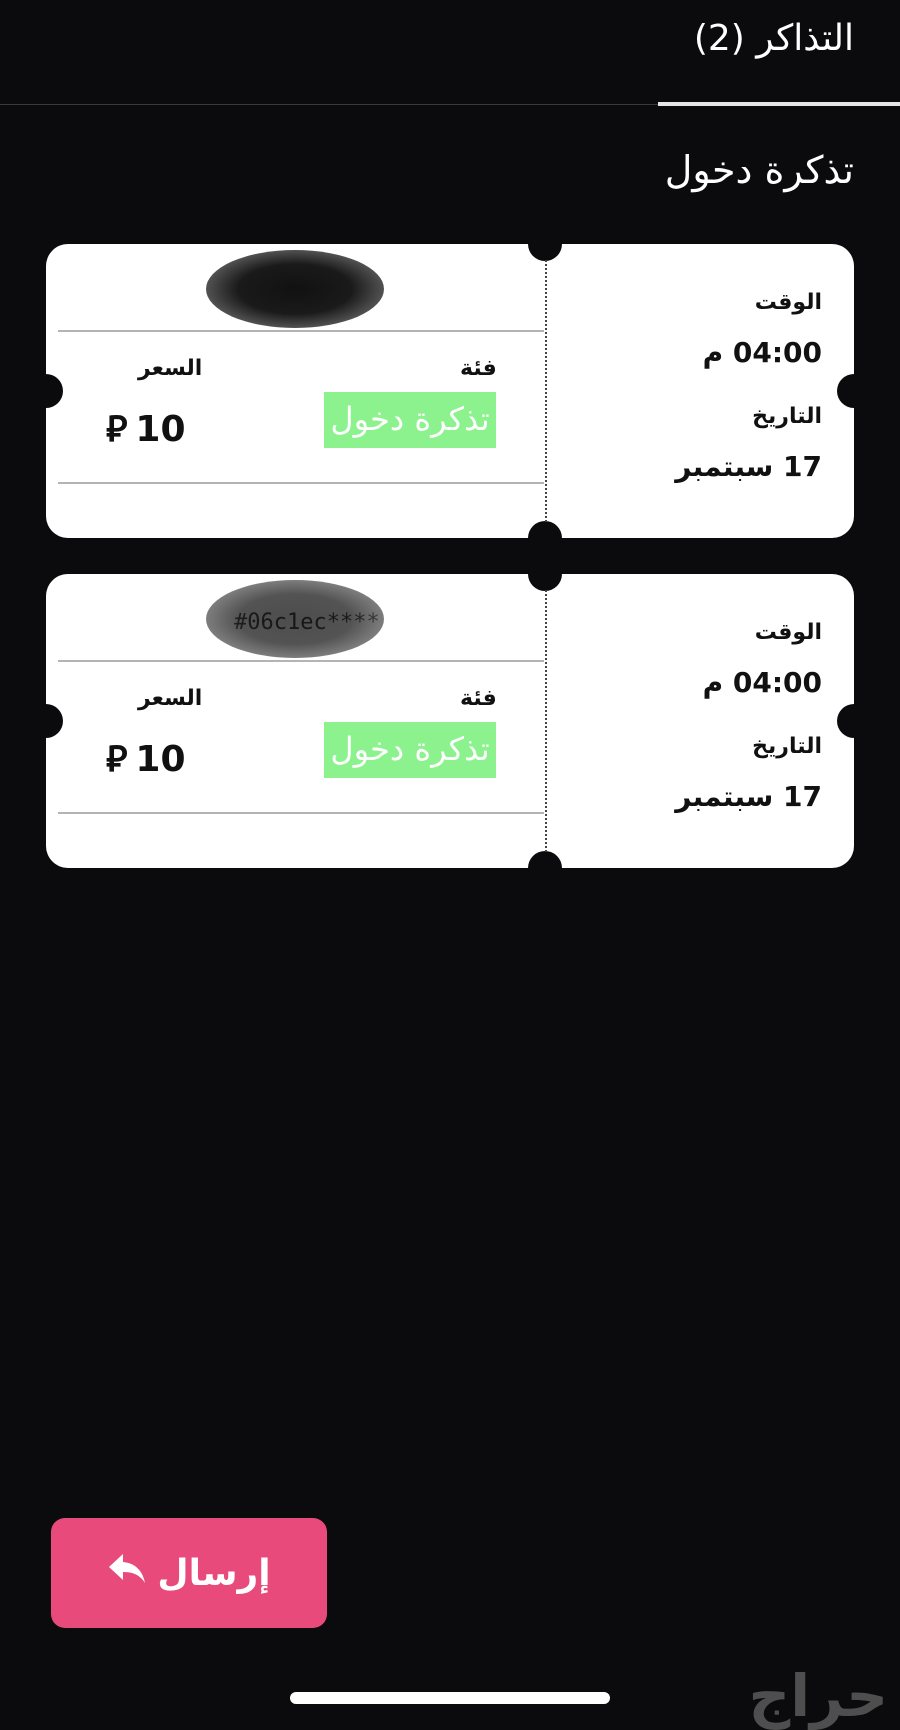 The width and height of the screenshot is (900, 1730). Describe the element at coordinates (214, 1573) in the screenshot. I see `send-button-label: إرسال` at that location.